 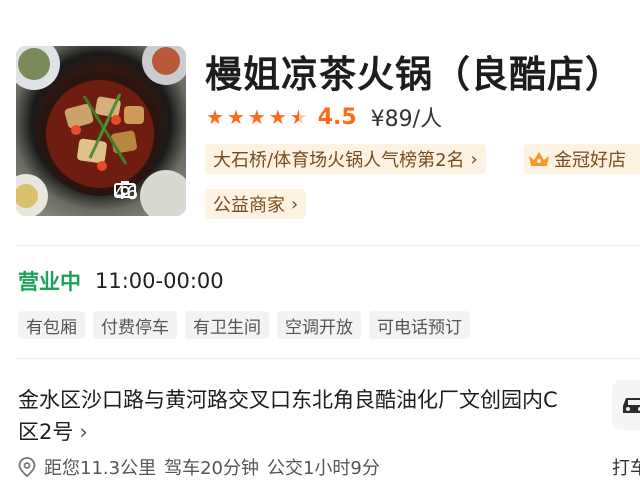 I want to click on facility-tag: 有卫生间, so click(x=227, y=325).